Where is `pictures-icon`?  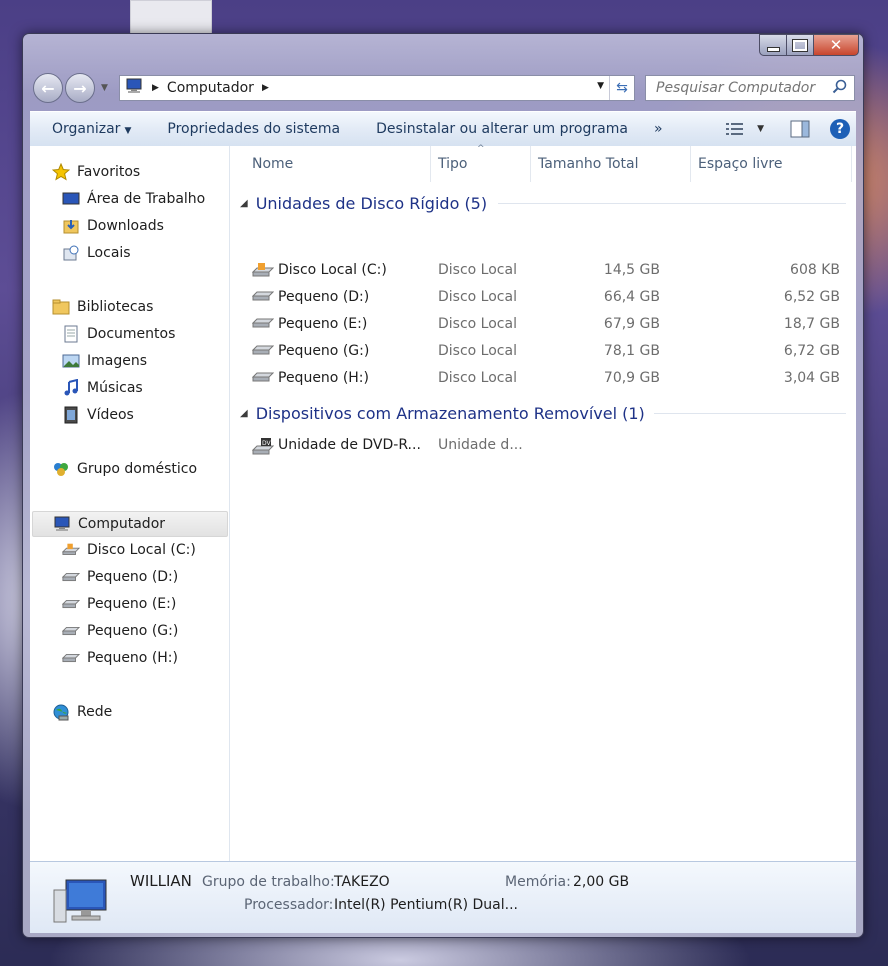
pictures-icon is located at coordinates (71, 361).